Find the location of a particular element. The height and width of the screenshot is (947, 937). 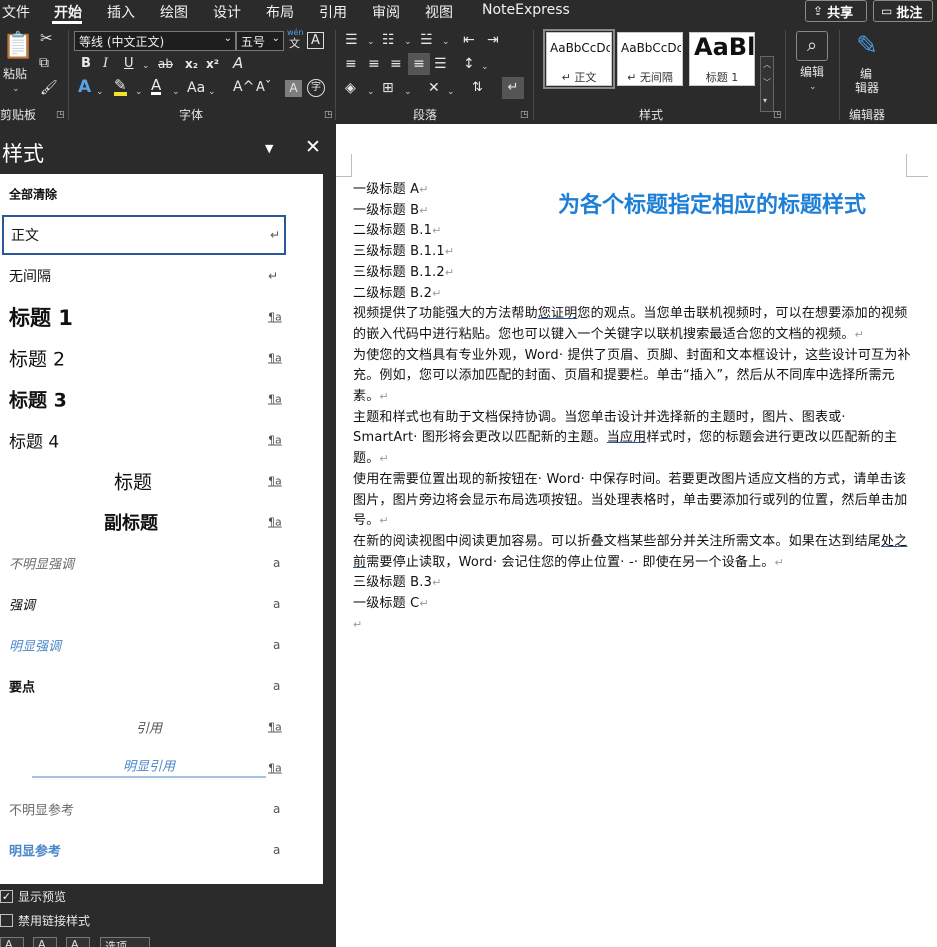

menu-view: 视图 is located at coordinates (439, 12).